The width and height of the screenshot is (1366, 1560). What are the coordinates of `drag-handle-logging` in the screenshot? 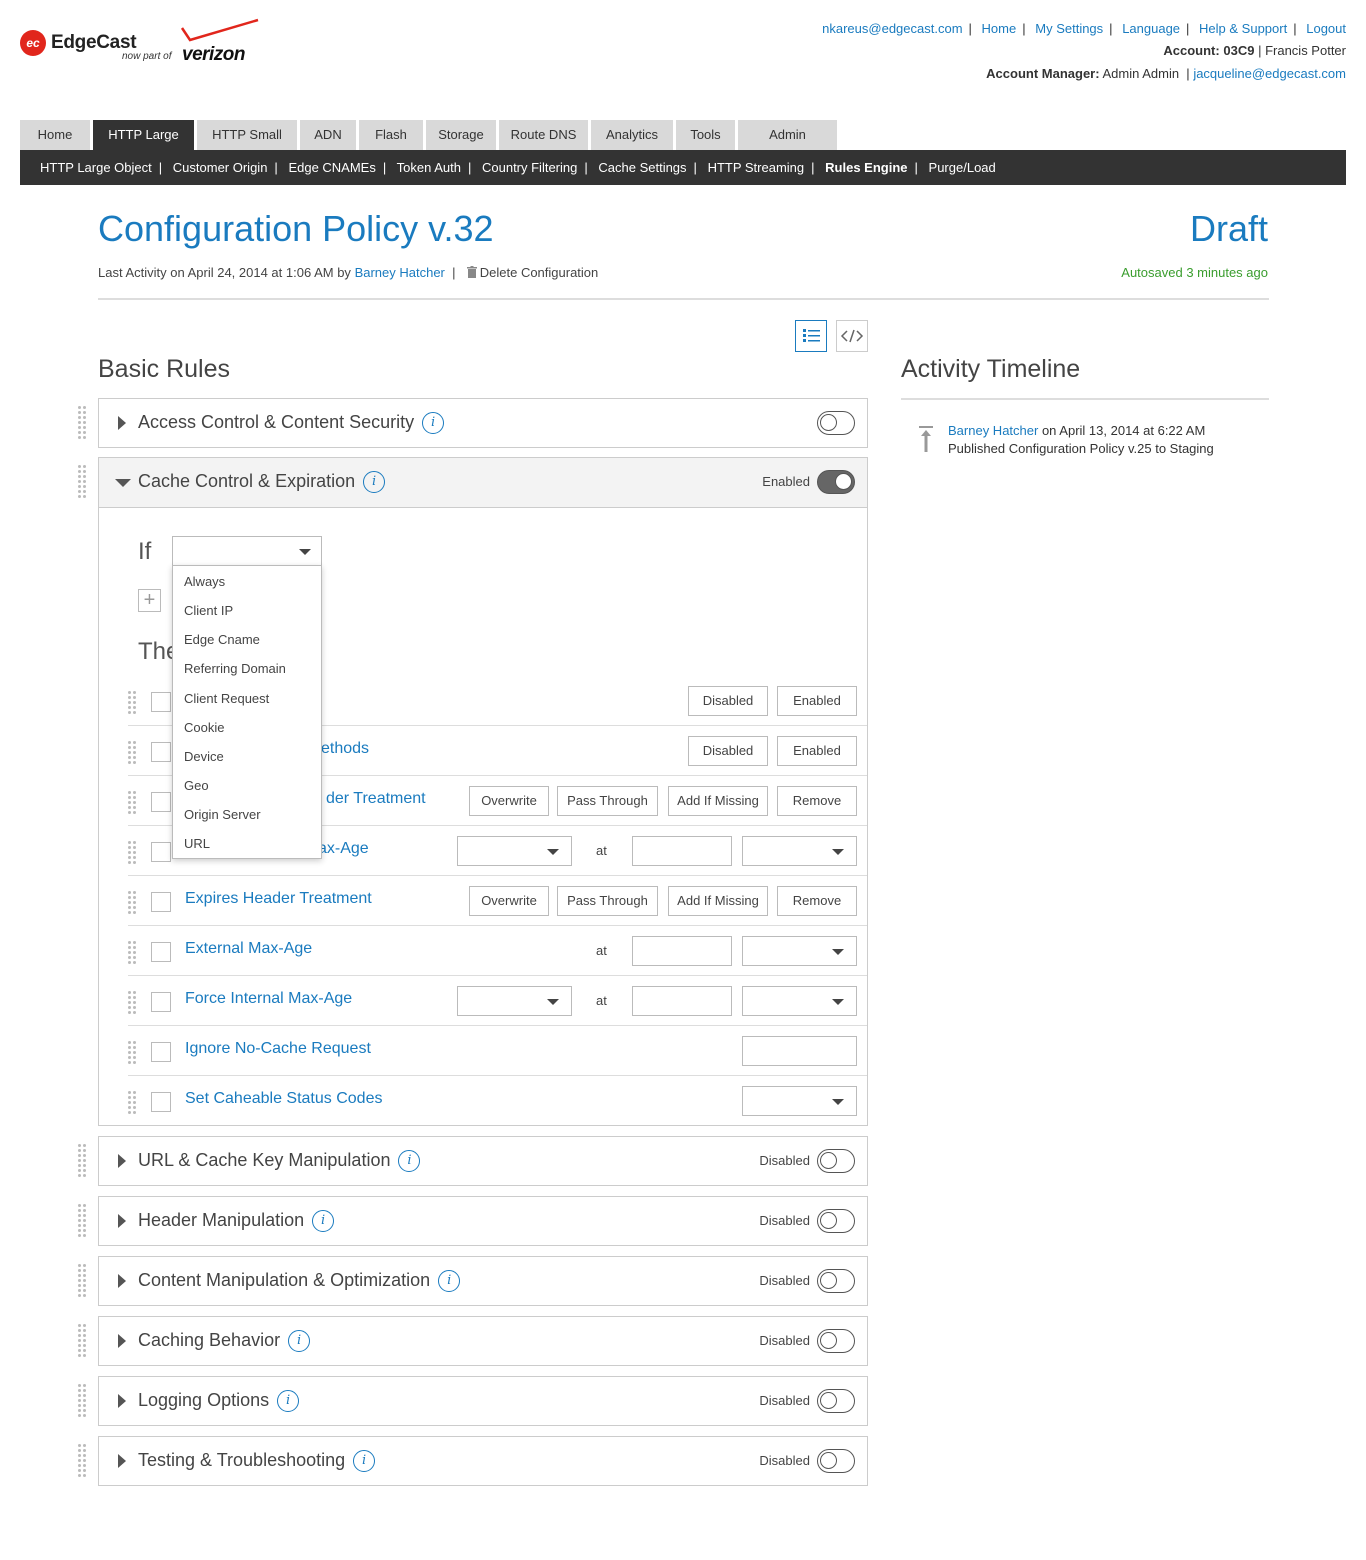 It's located at (83, 1401).